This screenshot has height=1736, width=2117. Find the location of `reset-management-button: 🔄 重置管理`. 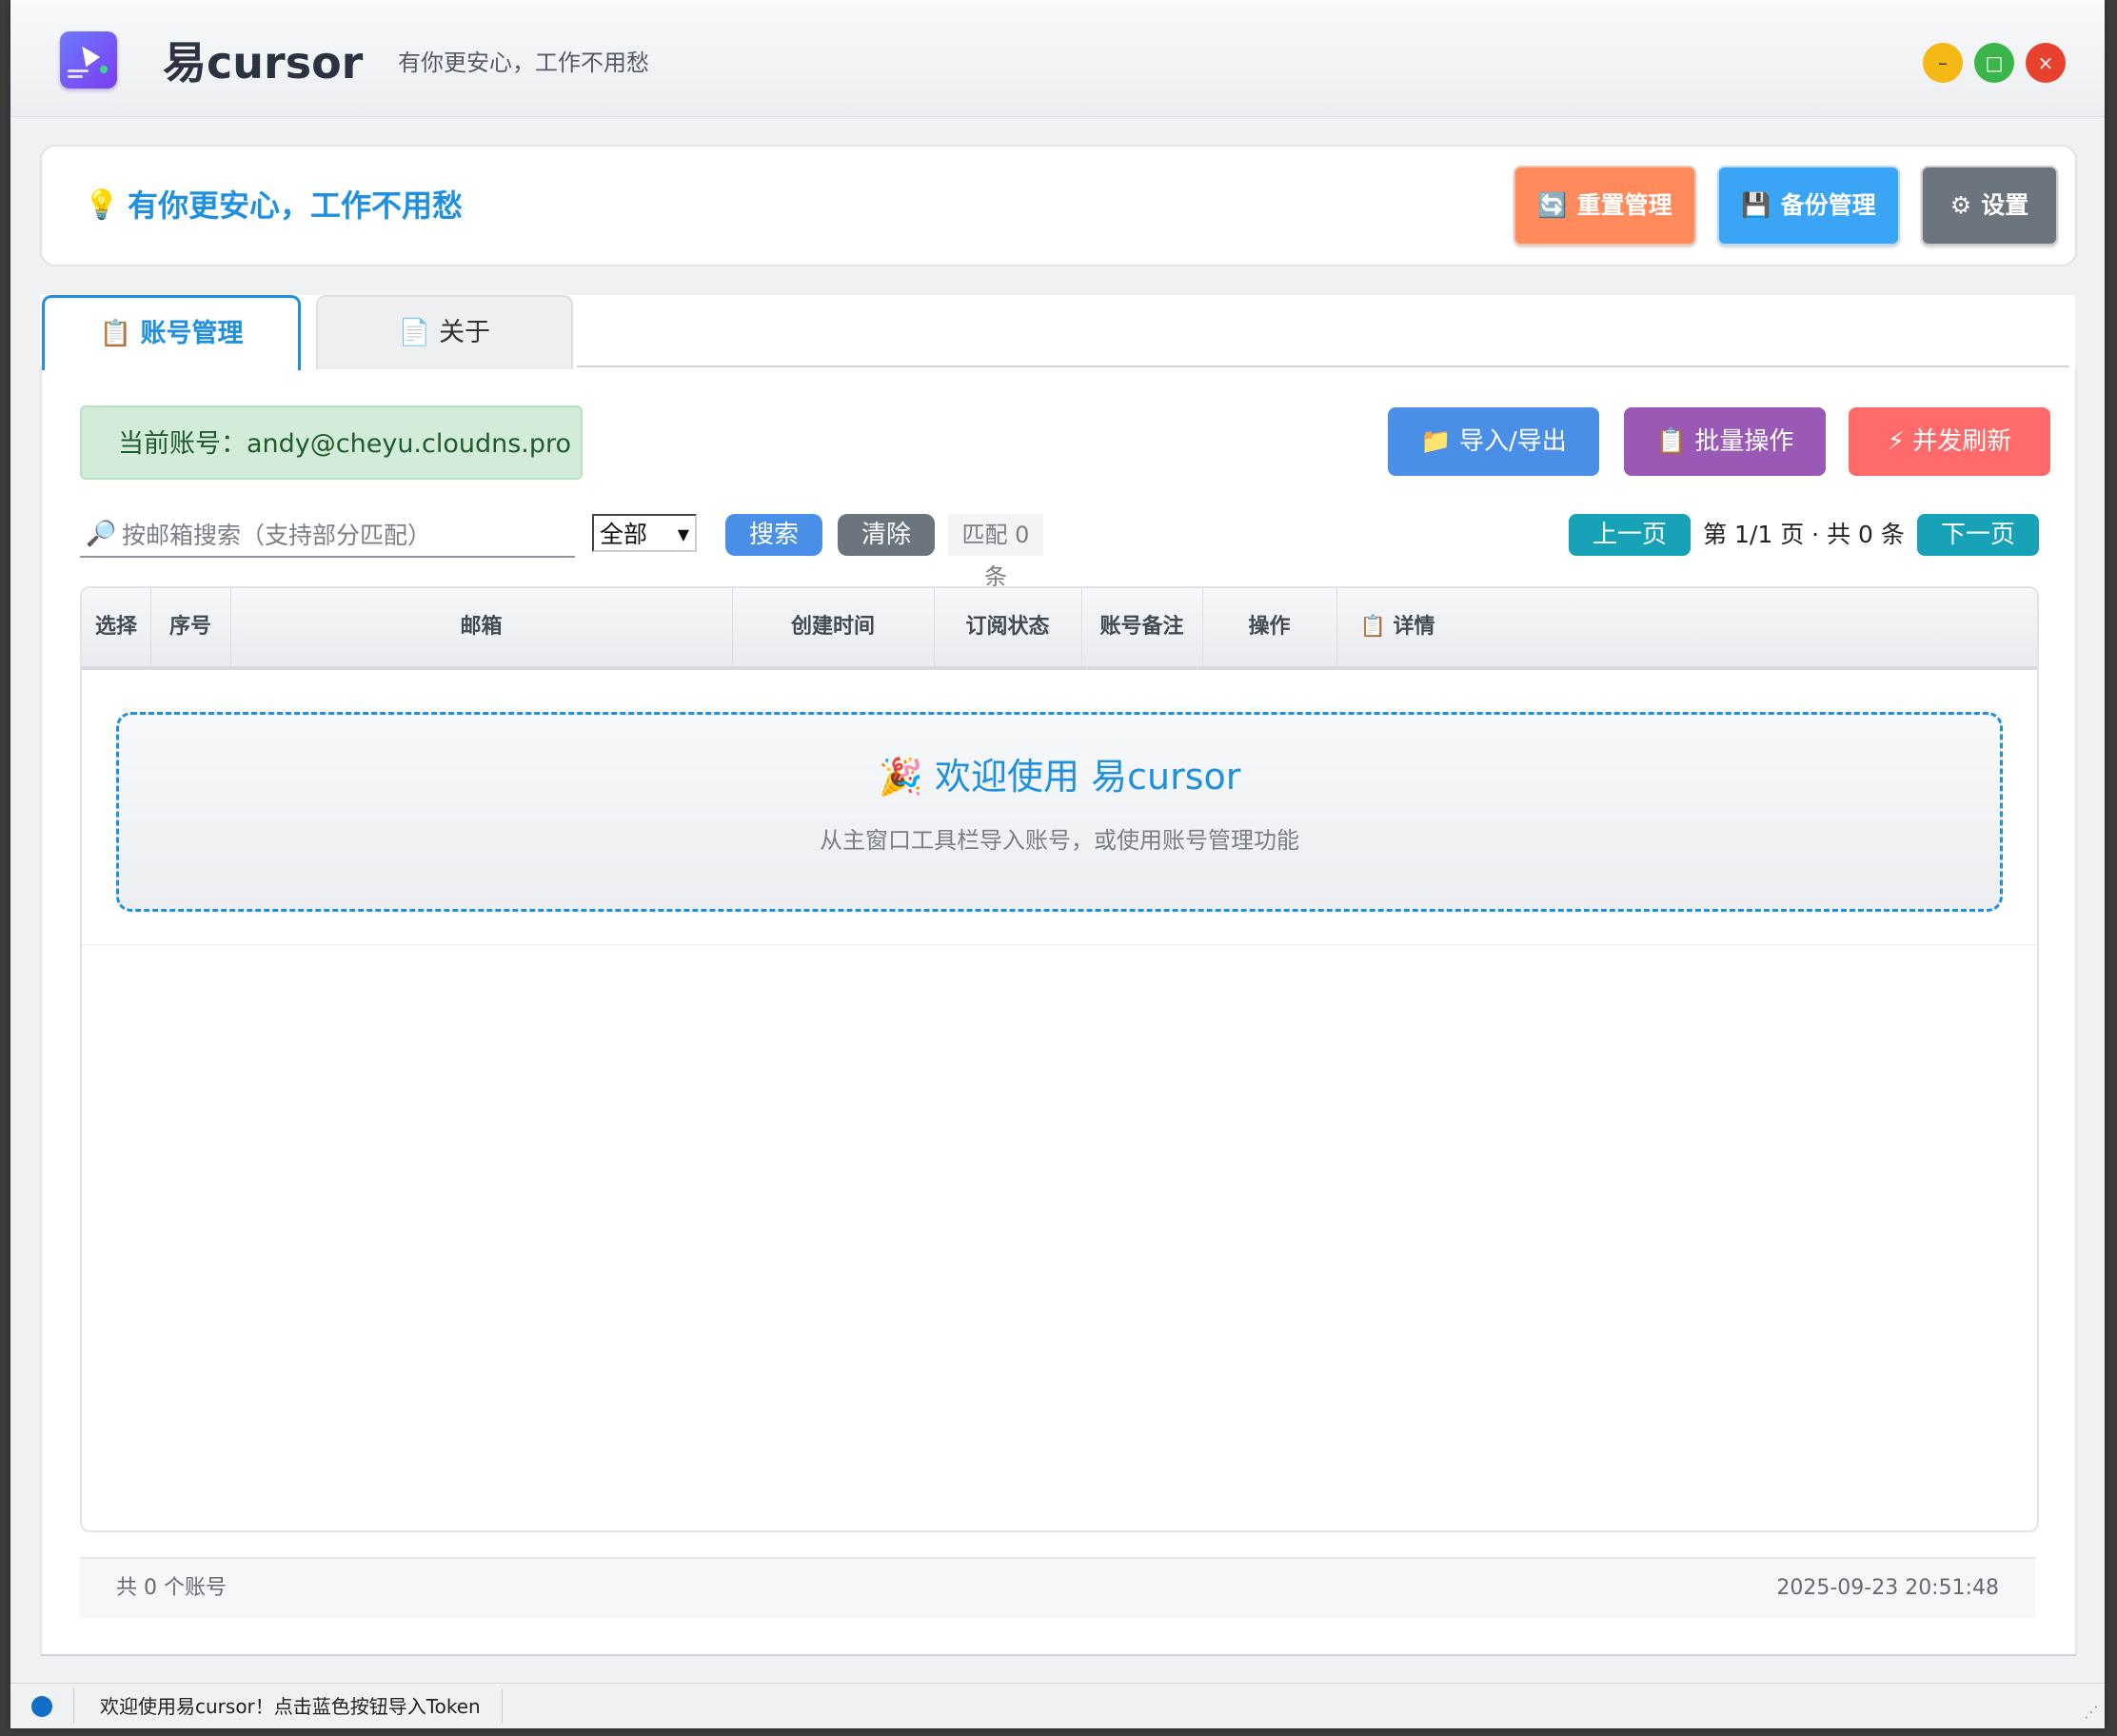

reset-management-button: 🔄 重置管理 is located at coordinates (1605, 206).